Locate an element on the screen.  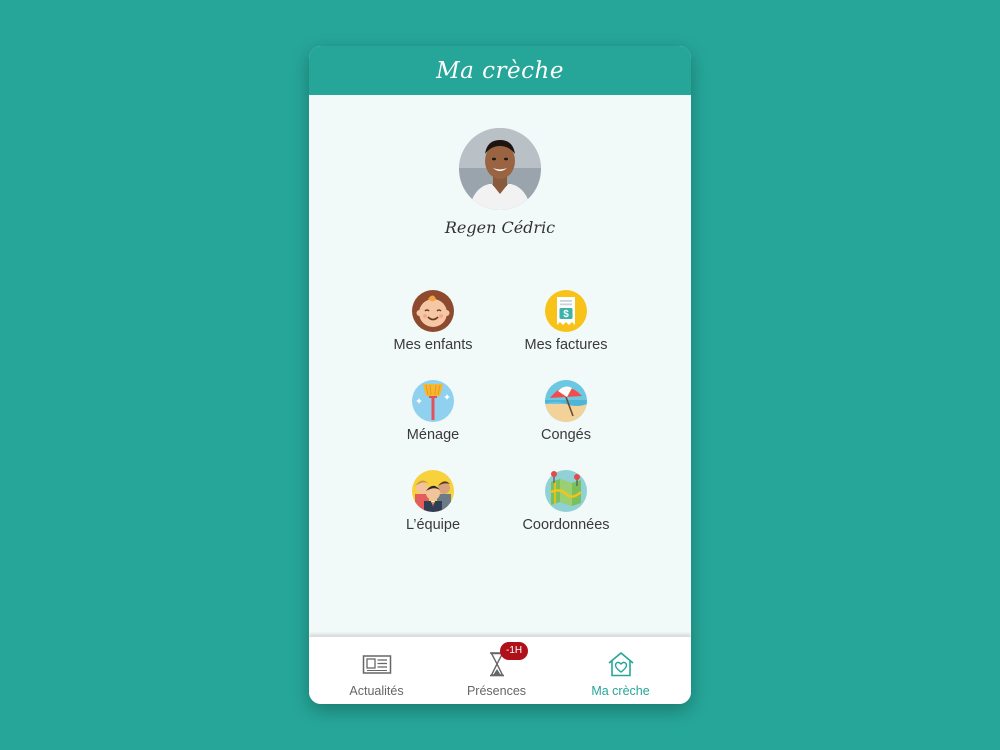
newspaper-icon is located at coordinates (376, 664).